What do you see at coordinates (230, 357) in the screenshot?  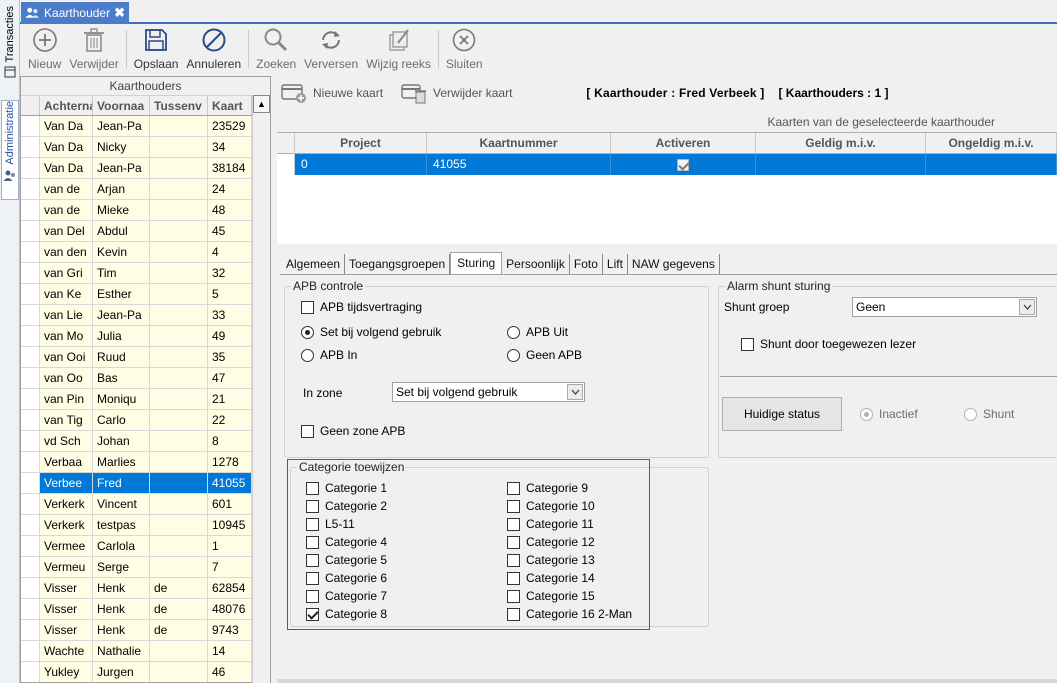 I see `cell-kaart: 35` at bounding box center [230, 357].